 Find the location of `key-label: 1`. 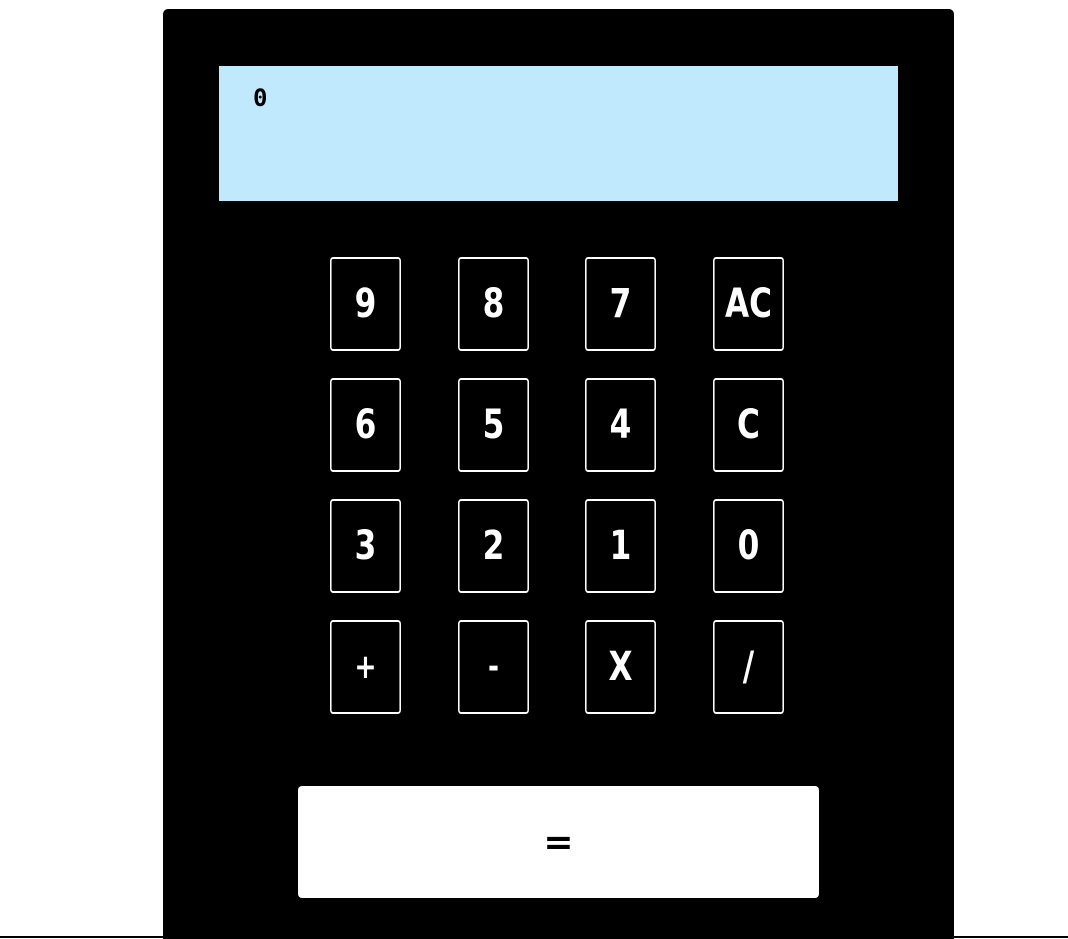

key-label: 1 is located at coordinates (620, 546).